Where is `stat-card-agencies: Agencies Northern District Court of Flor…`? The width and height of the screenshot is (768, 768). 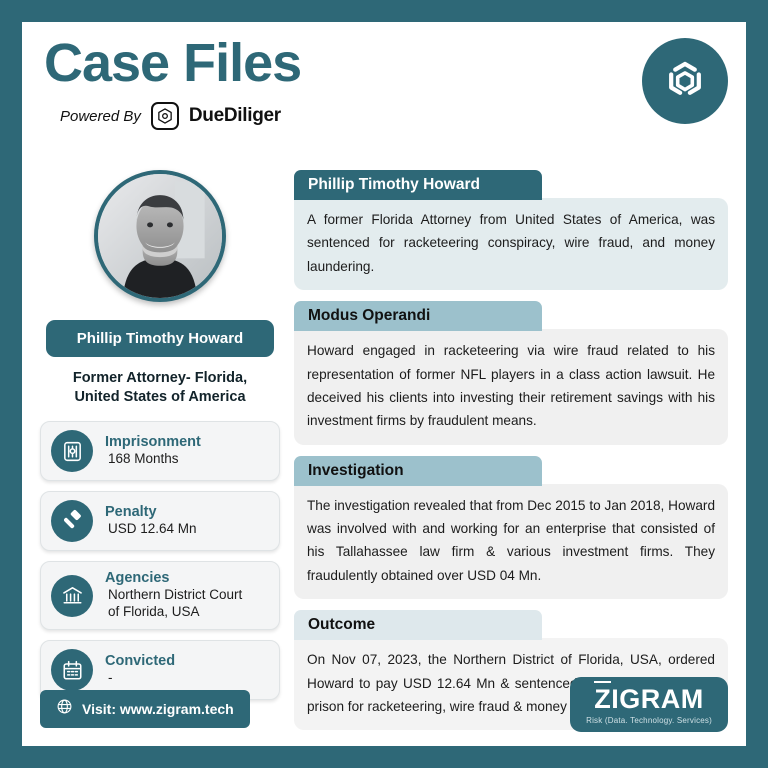 stat-card-agencies: Agencies Northern District Court of Flor… is located at coordinates (160, 595).